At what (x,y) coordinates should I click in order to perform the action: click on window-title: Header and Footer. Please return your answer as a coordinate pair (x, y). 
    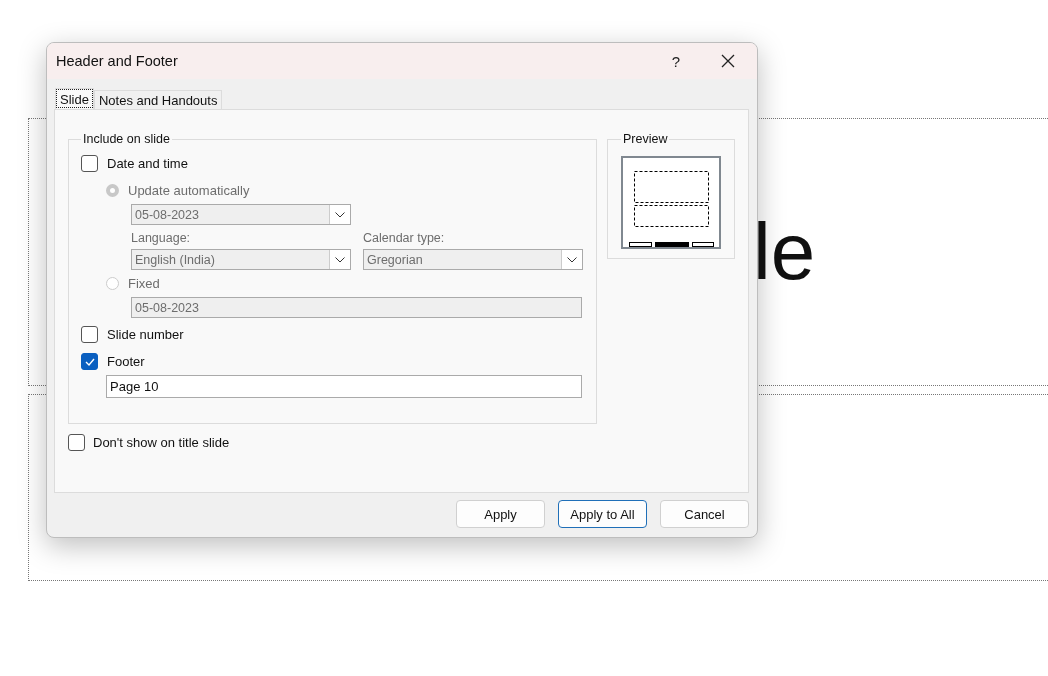
    Looking at the image, I should click on (117, 61).